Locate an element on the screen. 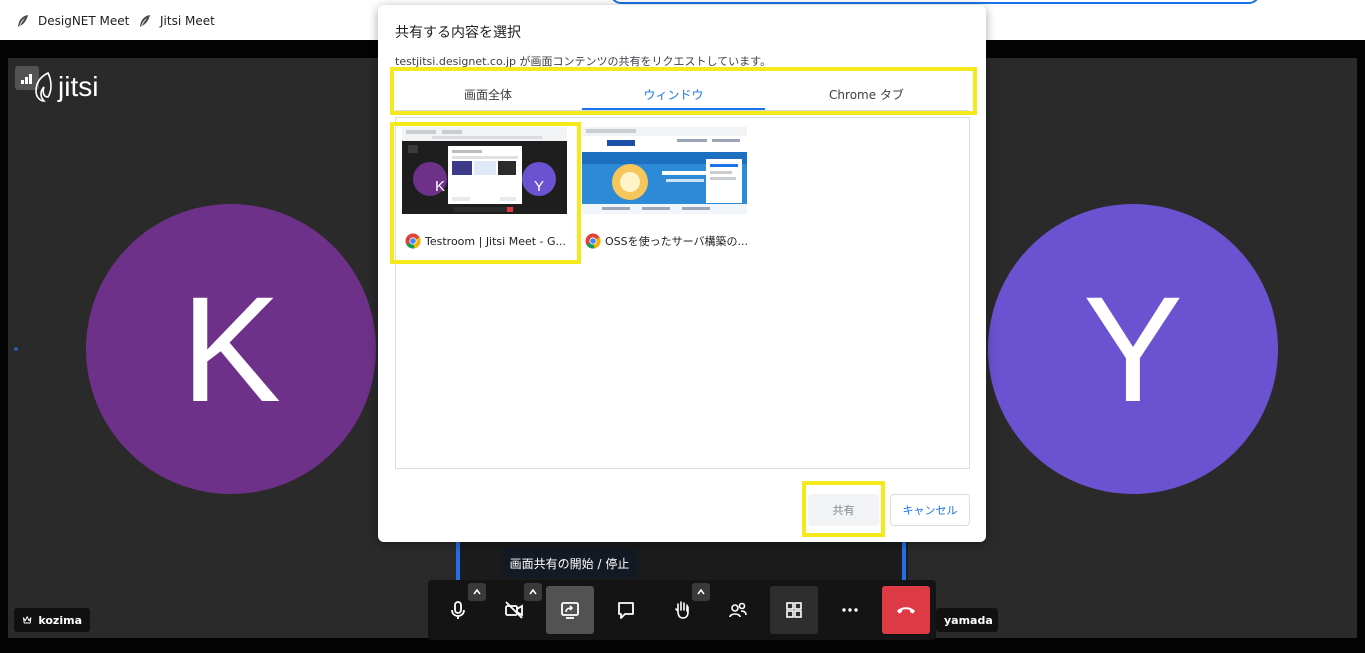 Image resolution: width=1365 pixels, height=653 pixels. chat-button is located at coordinates (626, 610).